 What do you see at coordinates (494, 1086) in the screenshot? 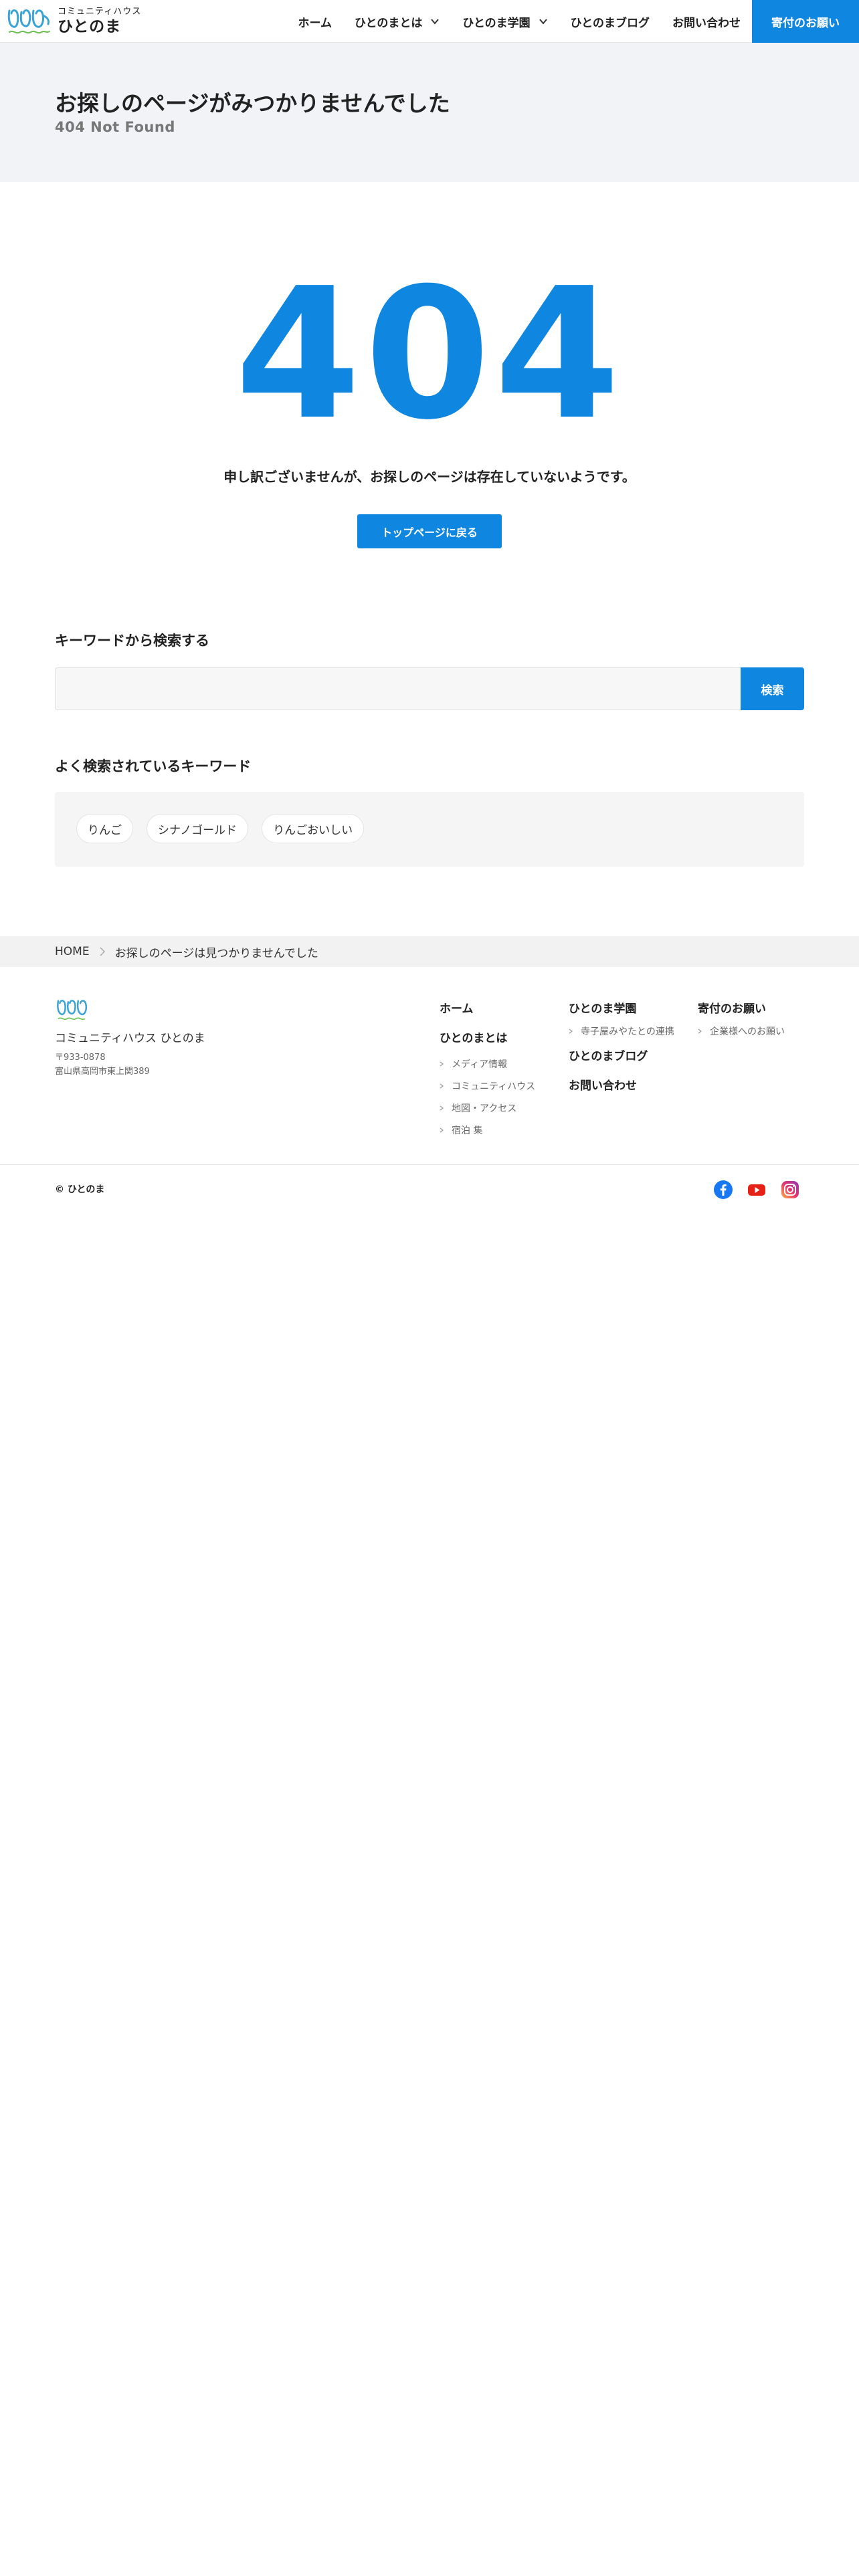
I see `footer-sublink-label: コミュニティハウス` at bounding box center [494, 1086].